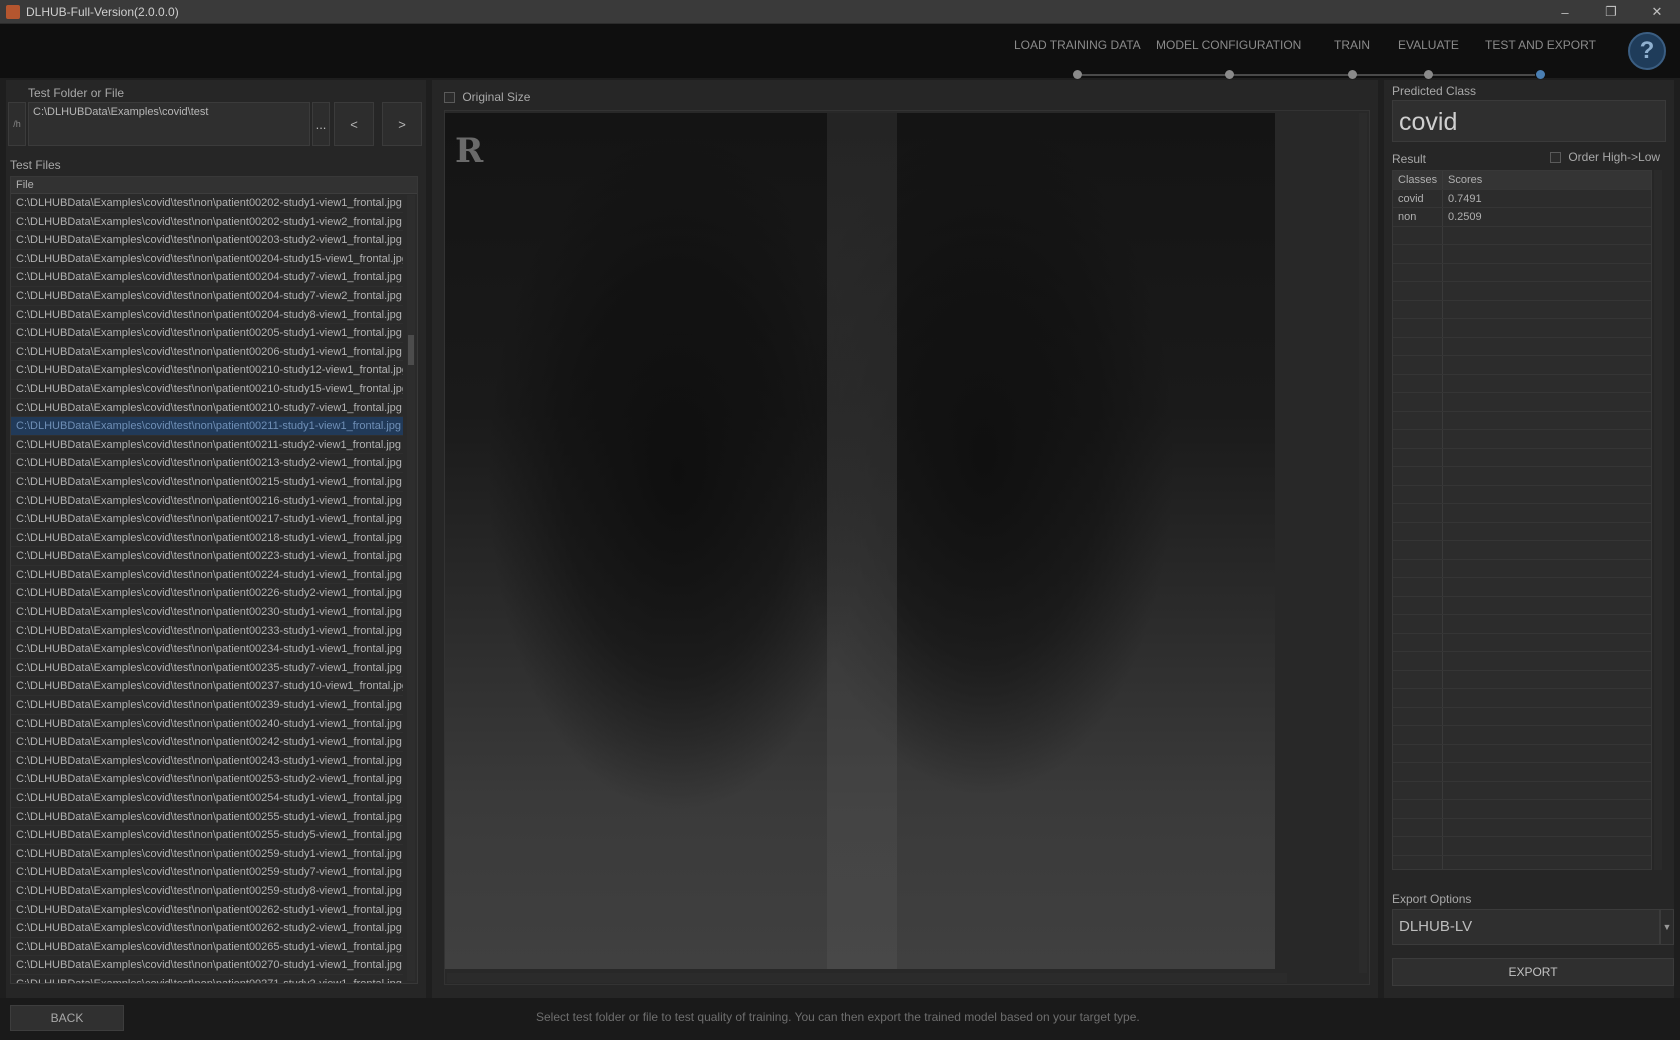  What do you see at coordinates (449, 98) in the screenshot?
I see `original-size-checkbox` at bounding box center [449, 98].